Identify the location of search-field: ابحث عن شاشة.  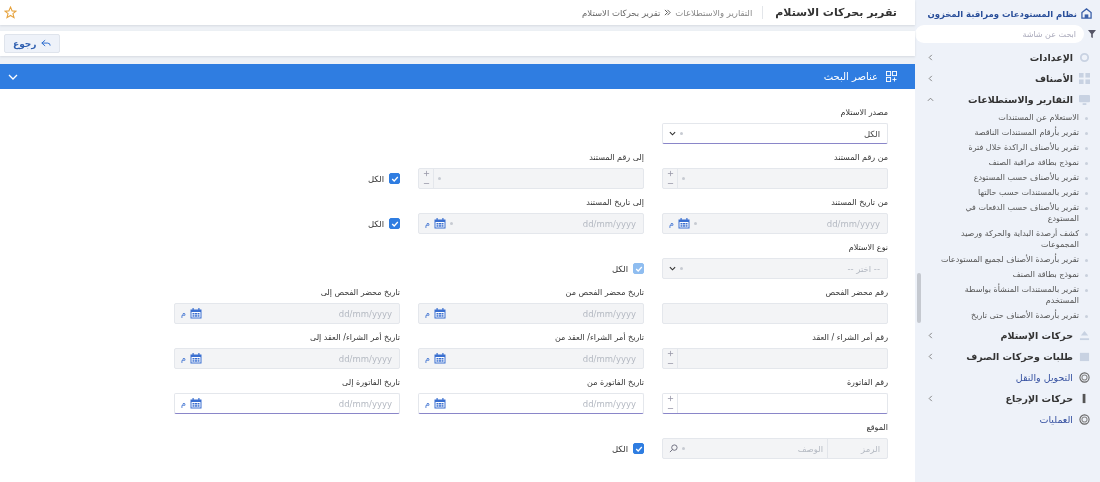
(999, 34).